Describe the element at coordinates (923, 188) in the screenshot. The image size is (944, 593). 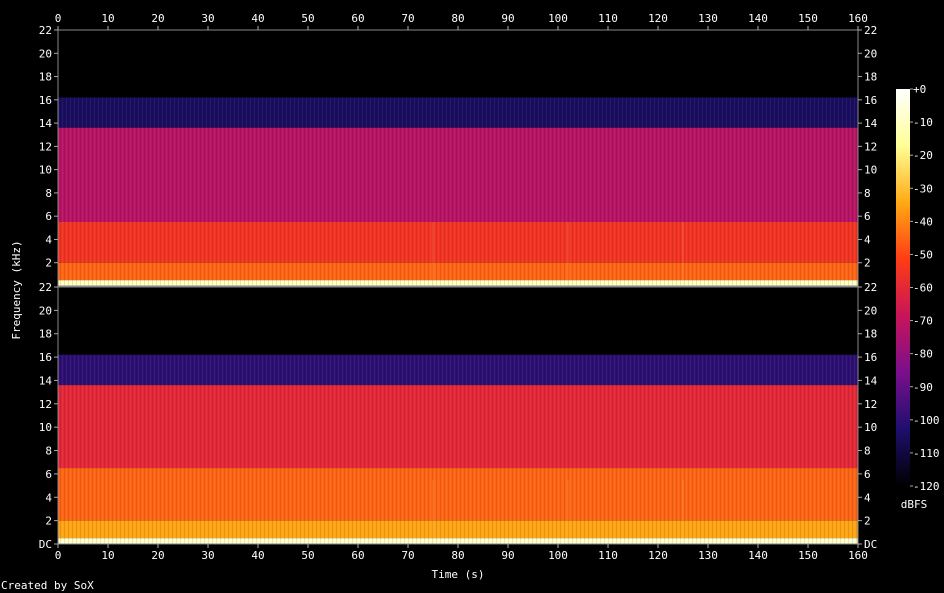
I see `colorbar-tick-label: -30` at that location.